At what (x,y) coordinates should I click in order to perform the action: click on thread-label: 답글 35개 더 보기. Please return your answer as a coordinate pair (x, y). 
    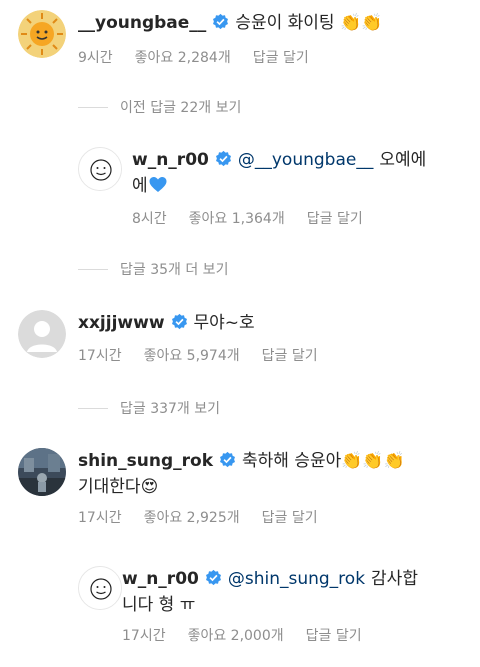
    Looking at the image, I should click on (174, 269).